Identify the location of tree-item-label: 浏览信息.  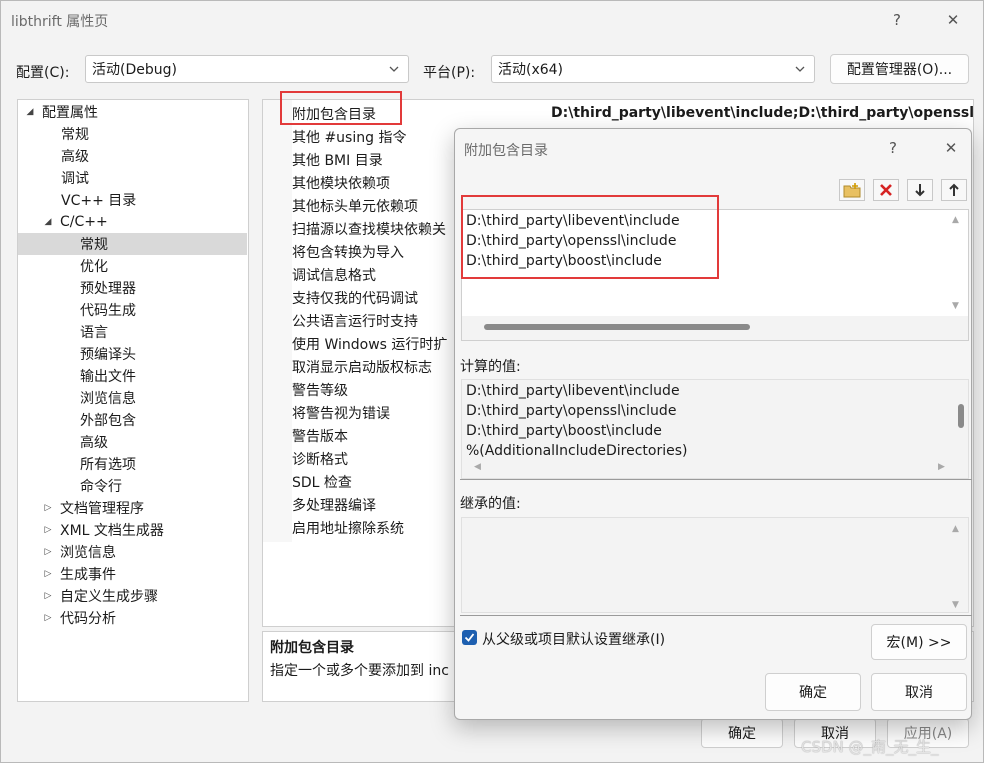
(108, 399).